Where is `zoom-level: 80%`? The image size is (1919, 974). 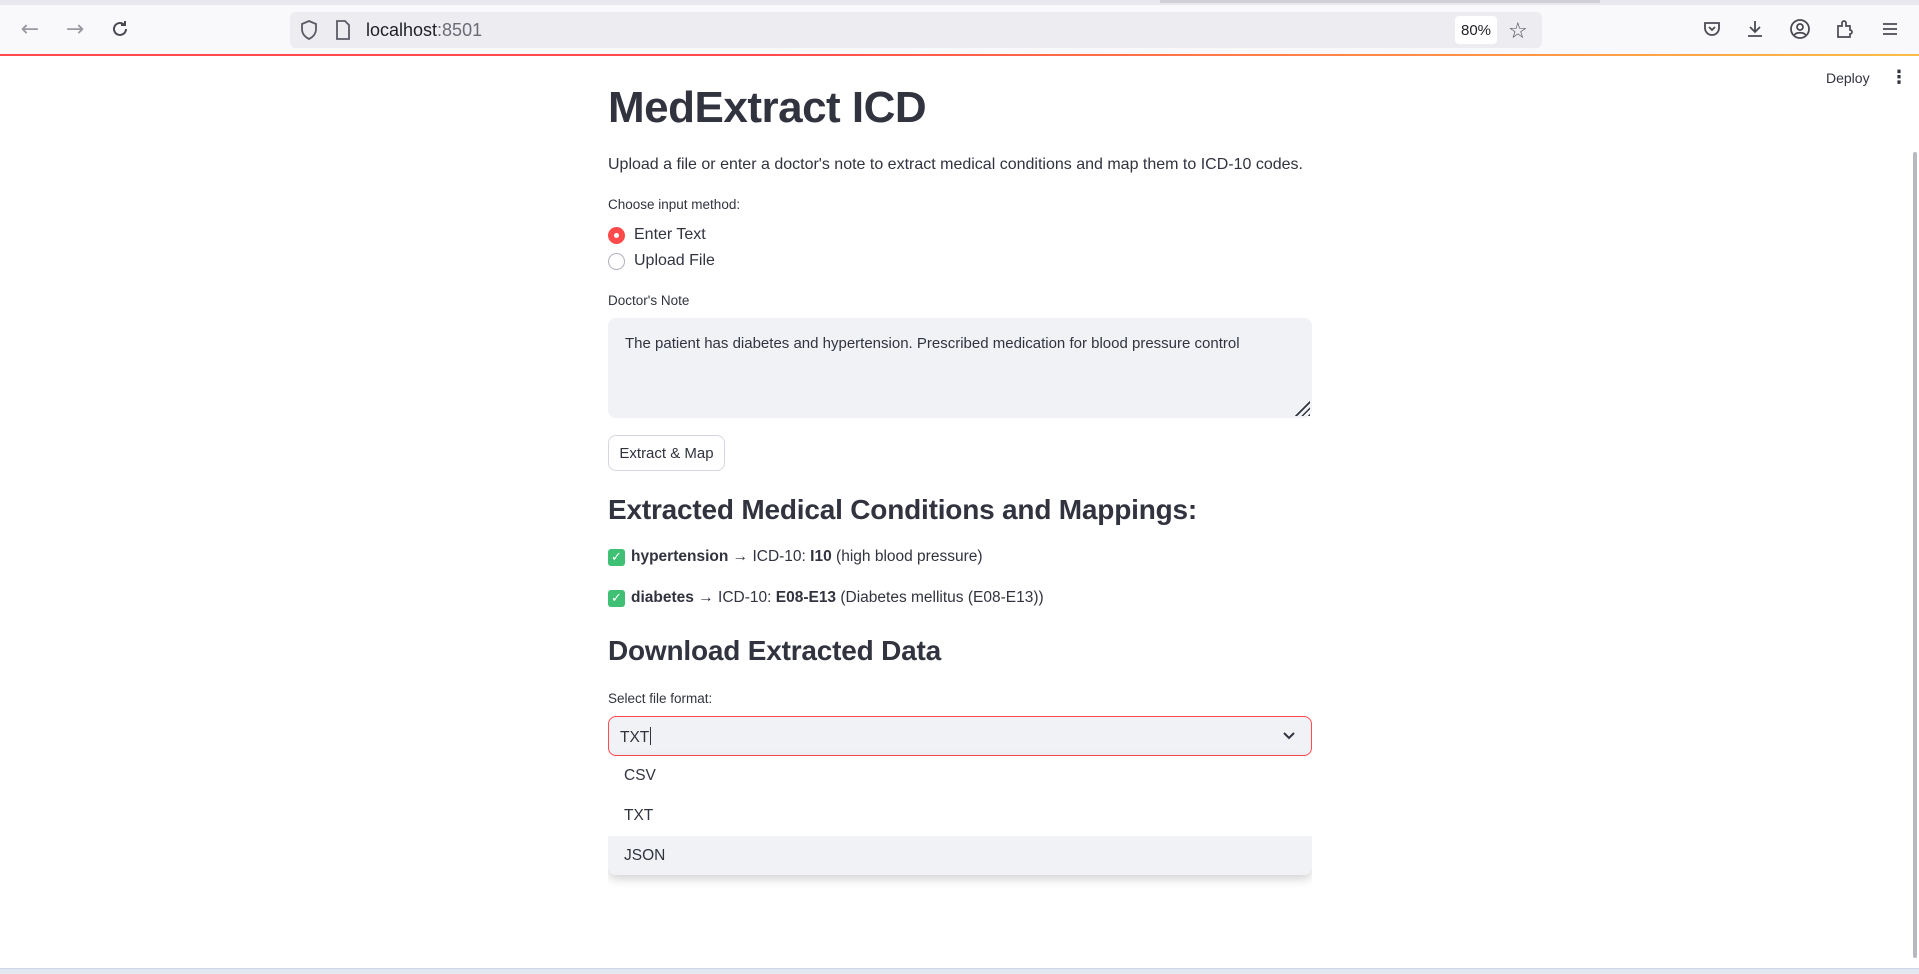 zoom-level: 80% is located at coordinates (1476, 30).